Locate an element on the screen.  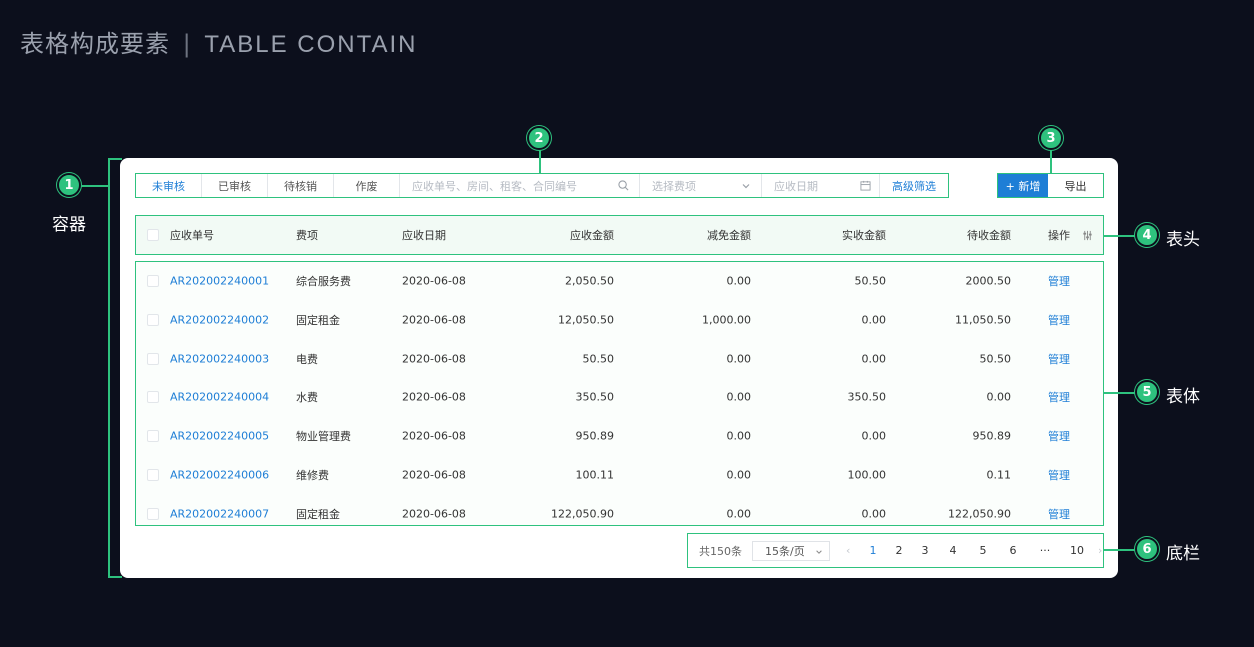
pending-cell: 0.11 is located at coordinates (999, 475).